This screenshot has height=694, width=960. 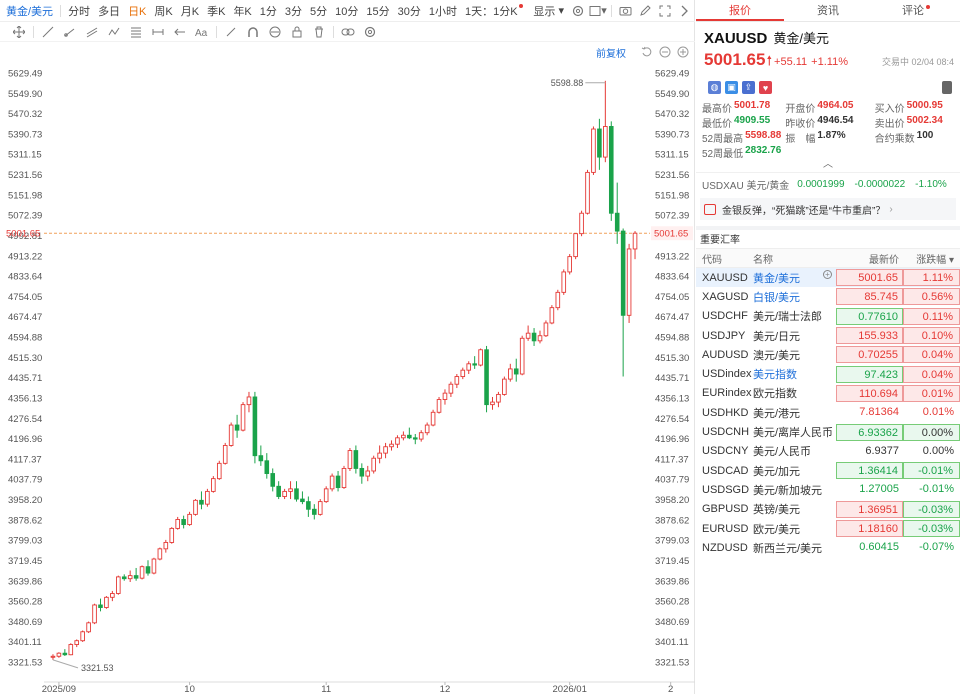 What do you see at coordinates (25, 358) in the screenshot?
I see `y-tick-label-left: 4515.30` at bounding box center [25, 358].